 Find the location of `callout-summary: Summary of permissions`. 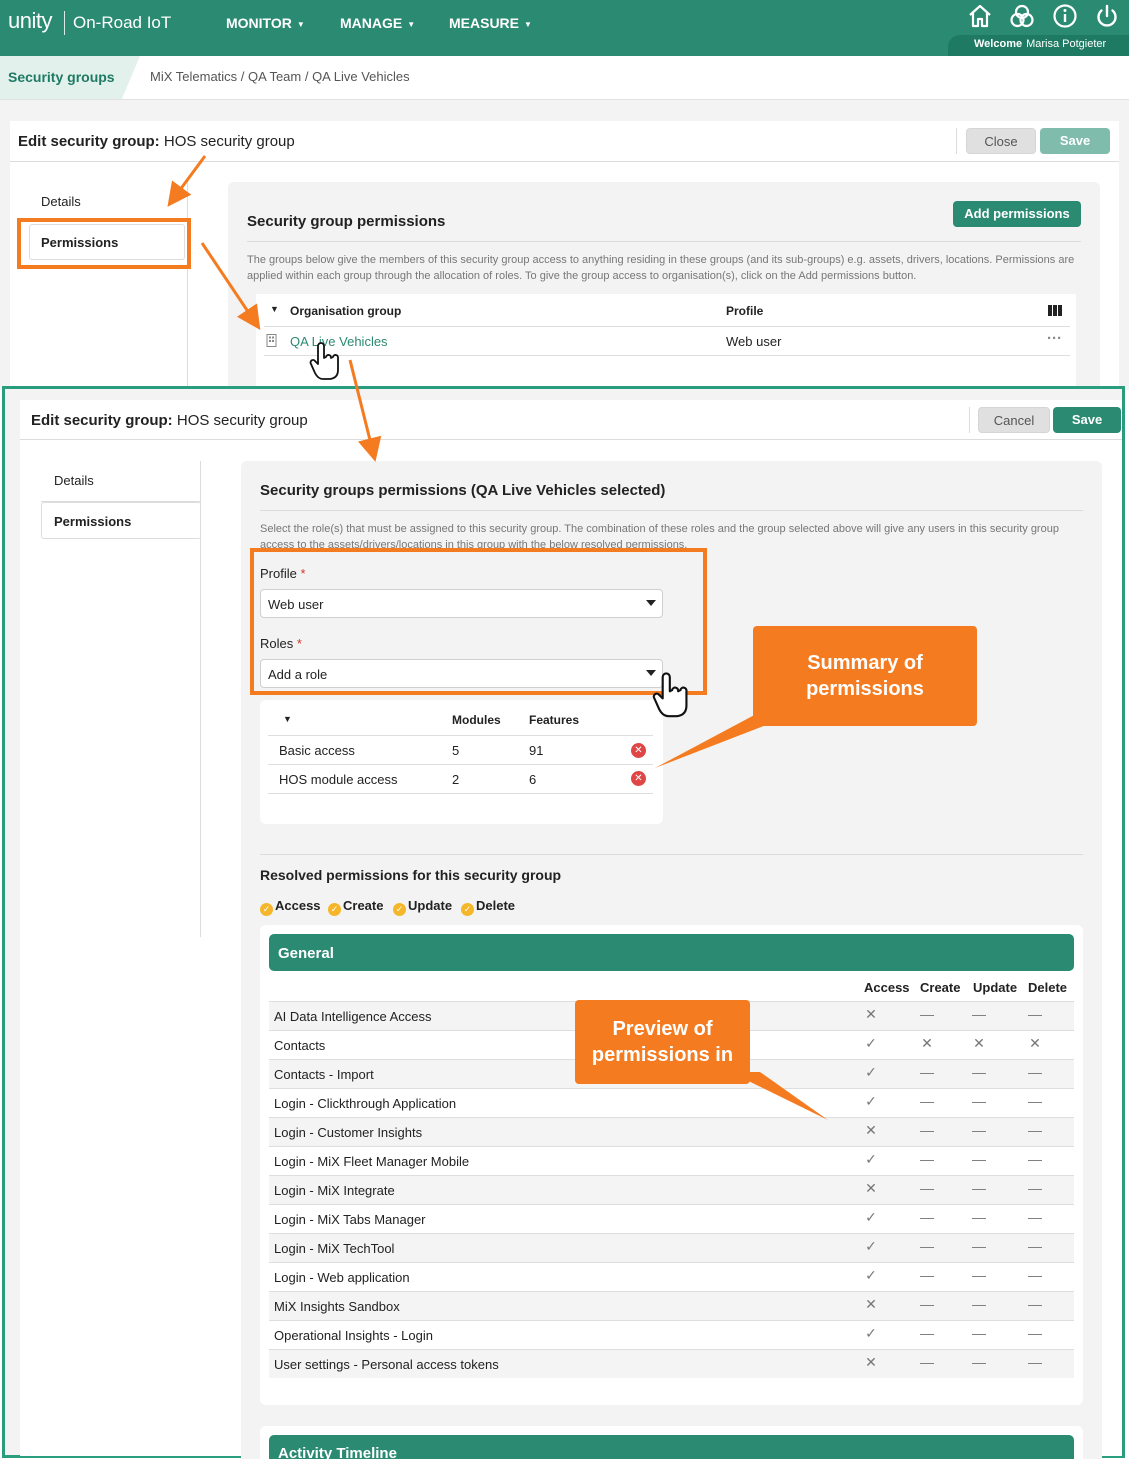

callout-summary: Summary of permissions is located at coordinates (865, 676).